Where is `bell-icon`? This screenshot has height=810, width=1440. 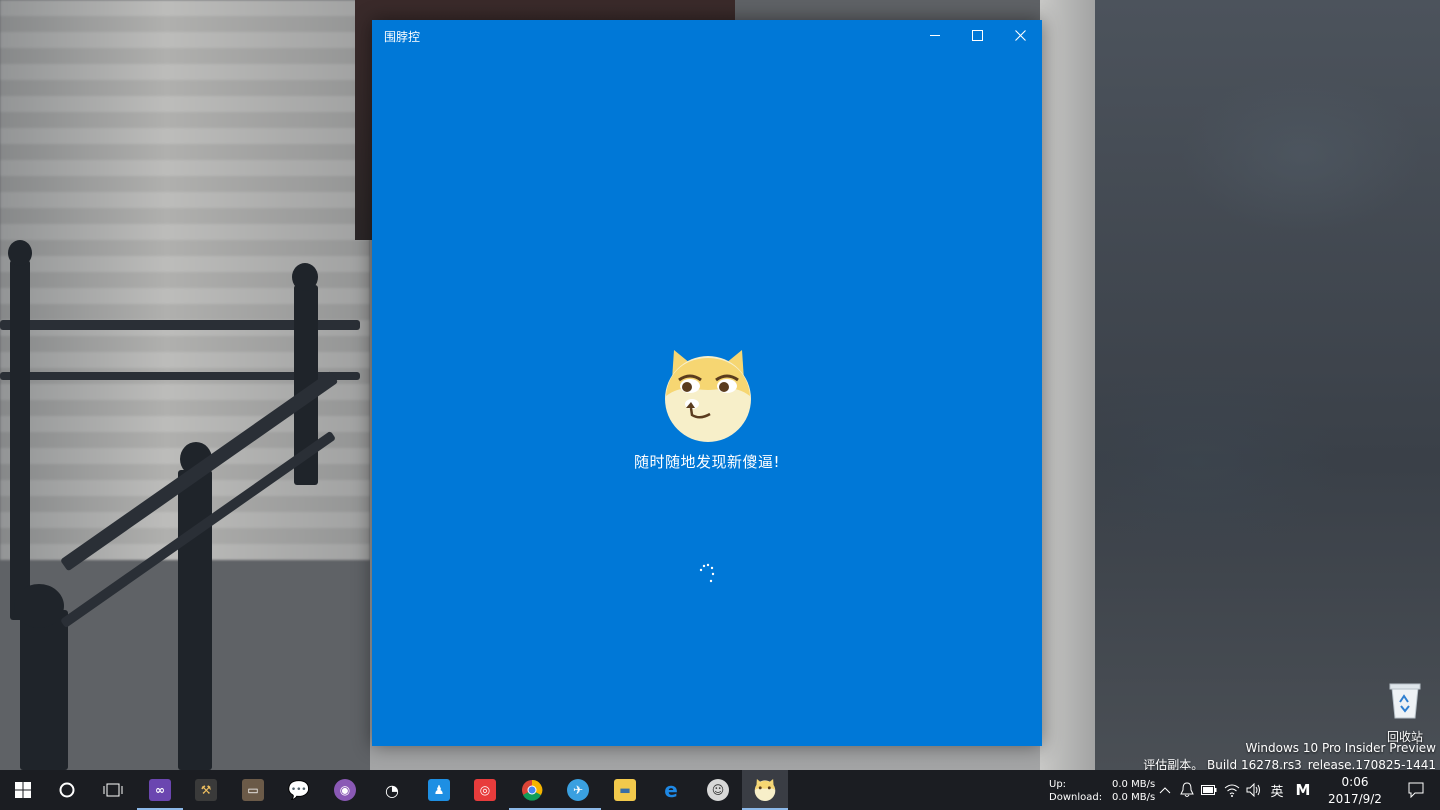
bell-icon is located at coordinates (1187, 789).